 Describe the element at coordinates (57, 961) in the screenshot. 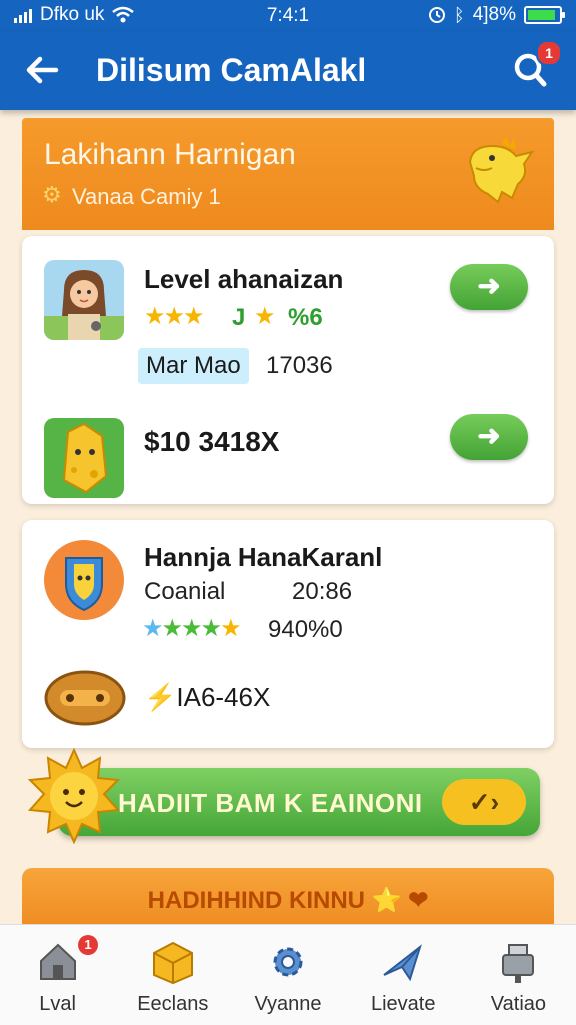

I see `house-icon` at that location.